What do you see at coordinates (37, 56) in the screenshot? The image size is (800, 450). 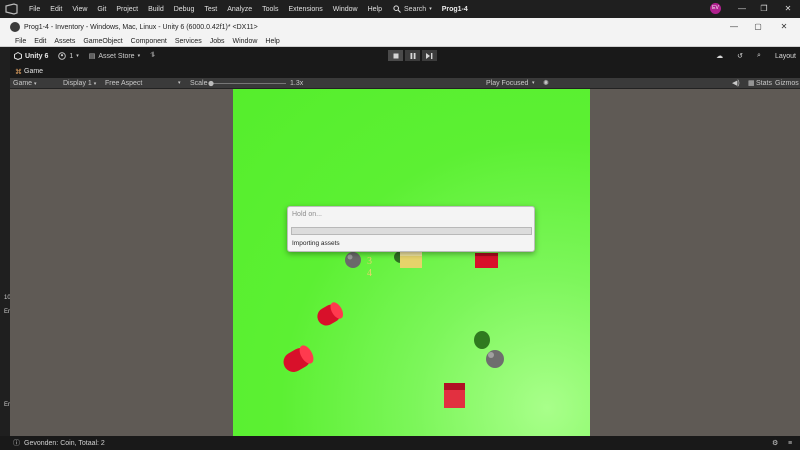 I see `account-label: Unity 6` at bounding box center [37, 56].